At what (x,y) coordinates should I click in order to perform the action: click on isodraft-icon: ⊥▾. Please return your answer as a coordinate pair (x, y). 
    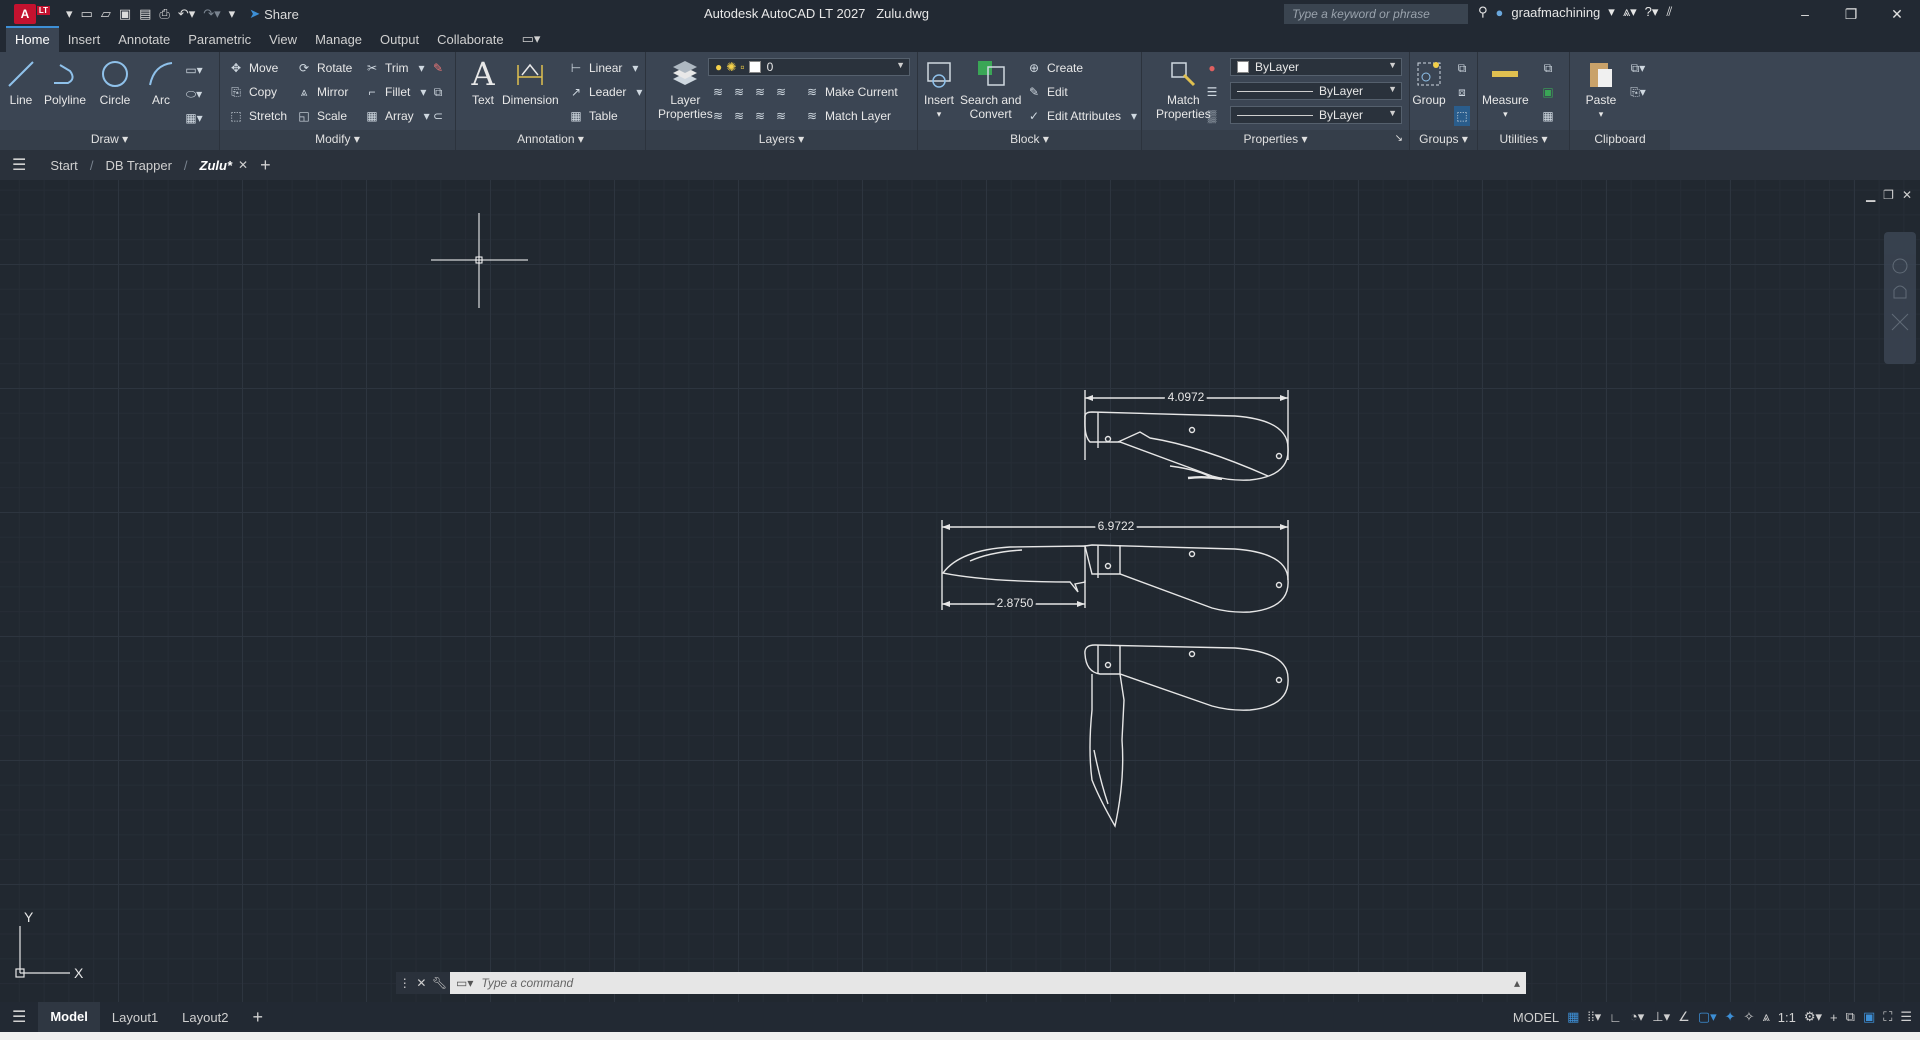
    Looking at the image, I should click on (1661, 1017).